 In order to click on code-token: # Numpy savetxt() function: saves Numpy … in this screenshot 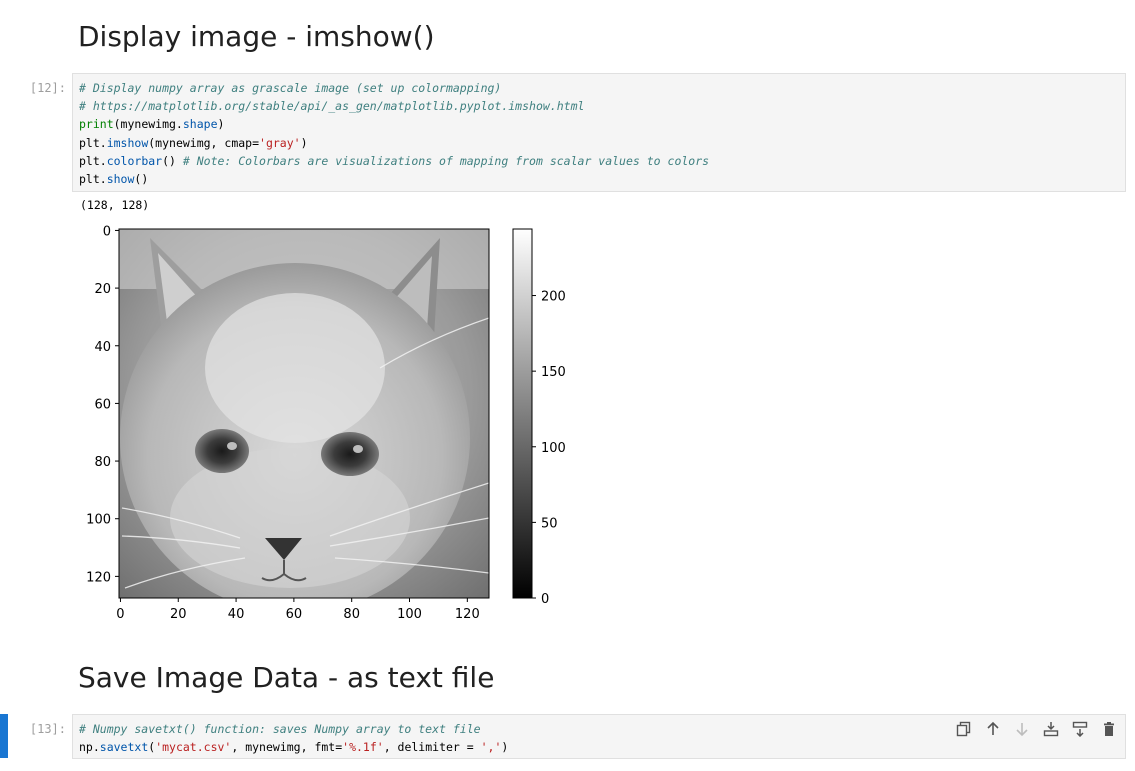, I will do `click(280, 729)`.